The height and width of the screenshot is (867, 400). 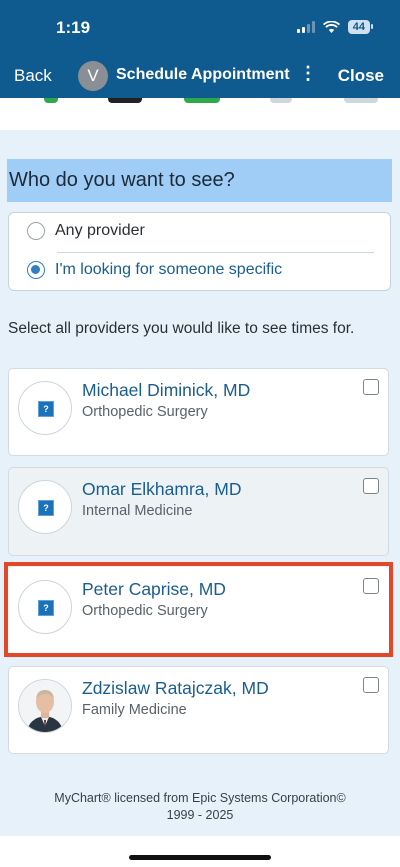 What do you see at coordinates (203, 74) in the screenshot?
I see `page-title: Schedule Appointment` at bounding box center [203, 74].